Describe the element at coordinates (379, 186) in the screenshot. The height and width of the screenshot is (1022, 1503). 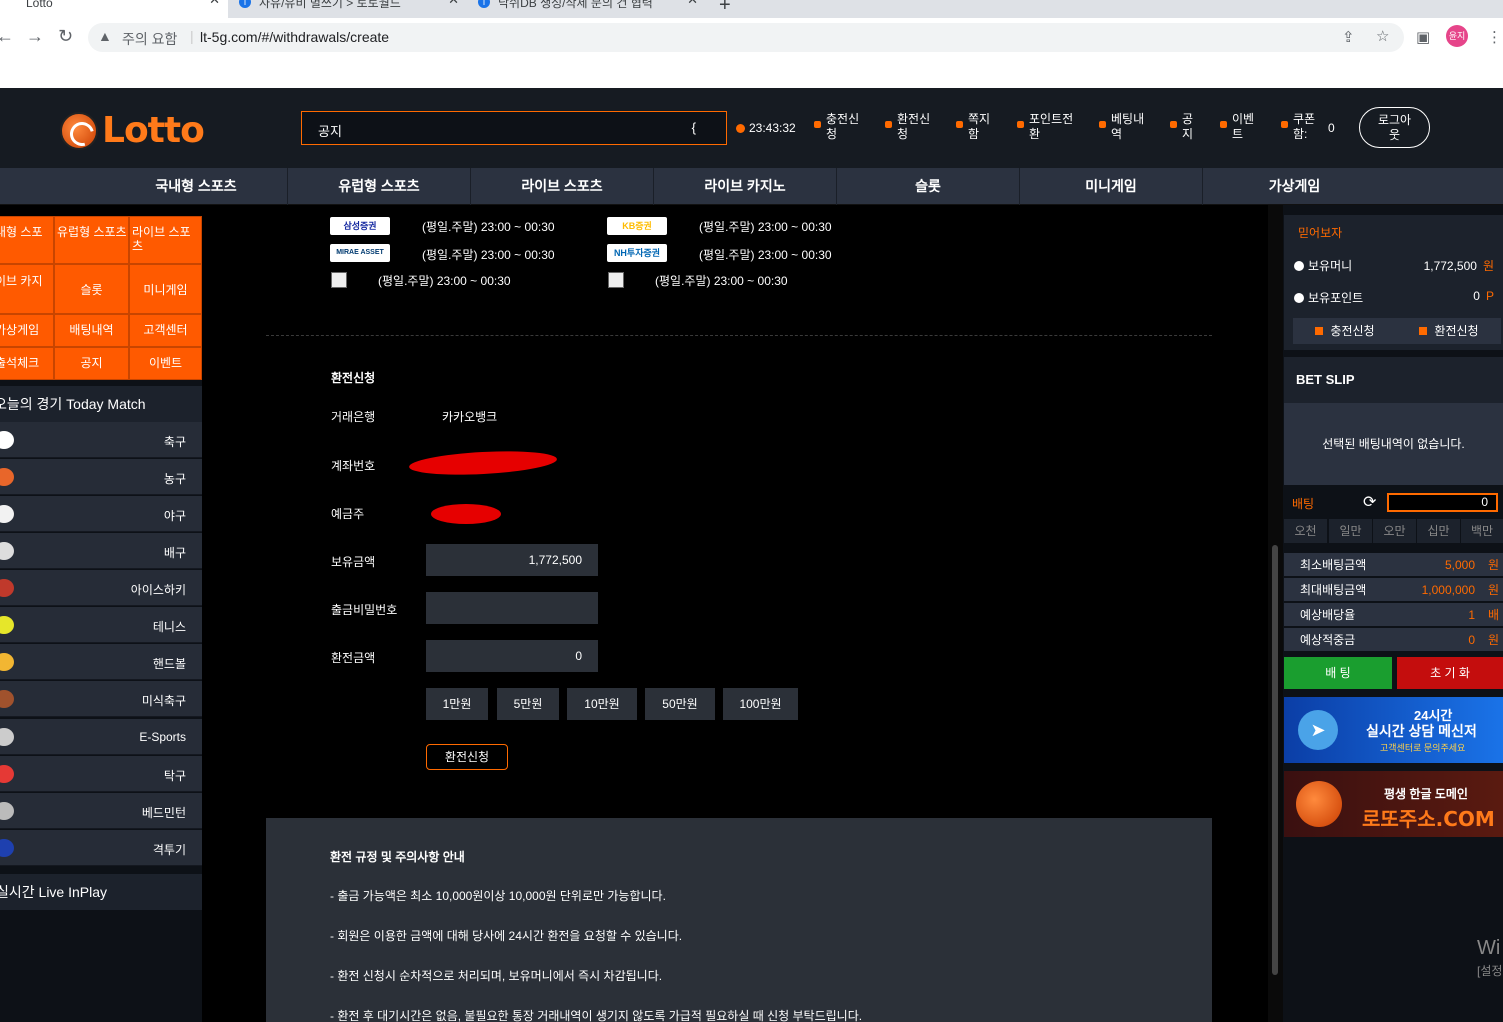
I see `nav-european-sports: 유럽형 스포츠` at that location.